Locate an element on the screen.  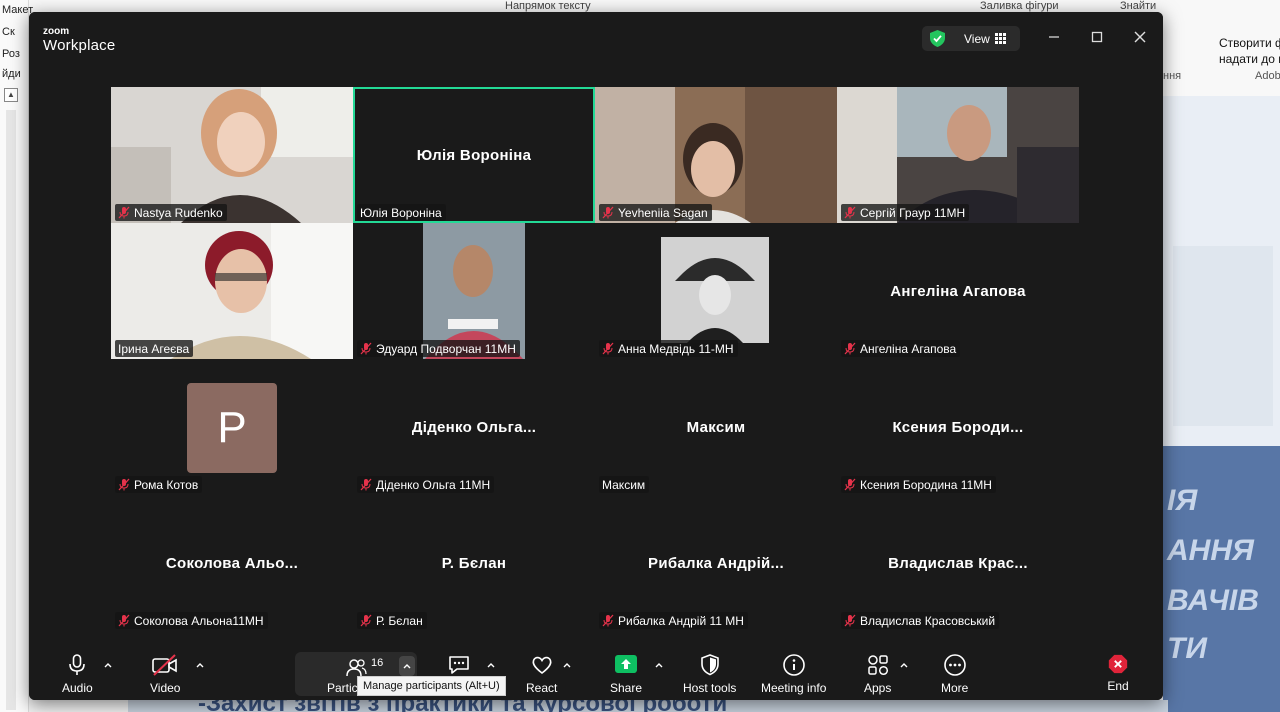
left-menu-item: Роз is located at coordinates (11, 54).